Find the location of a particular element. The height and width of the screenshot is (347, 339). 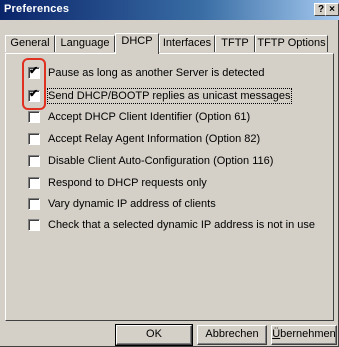

apply-label-rest: bernehmen is located at coordinates (308, 334).